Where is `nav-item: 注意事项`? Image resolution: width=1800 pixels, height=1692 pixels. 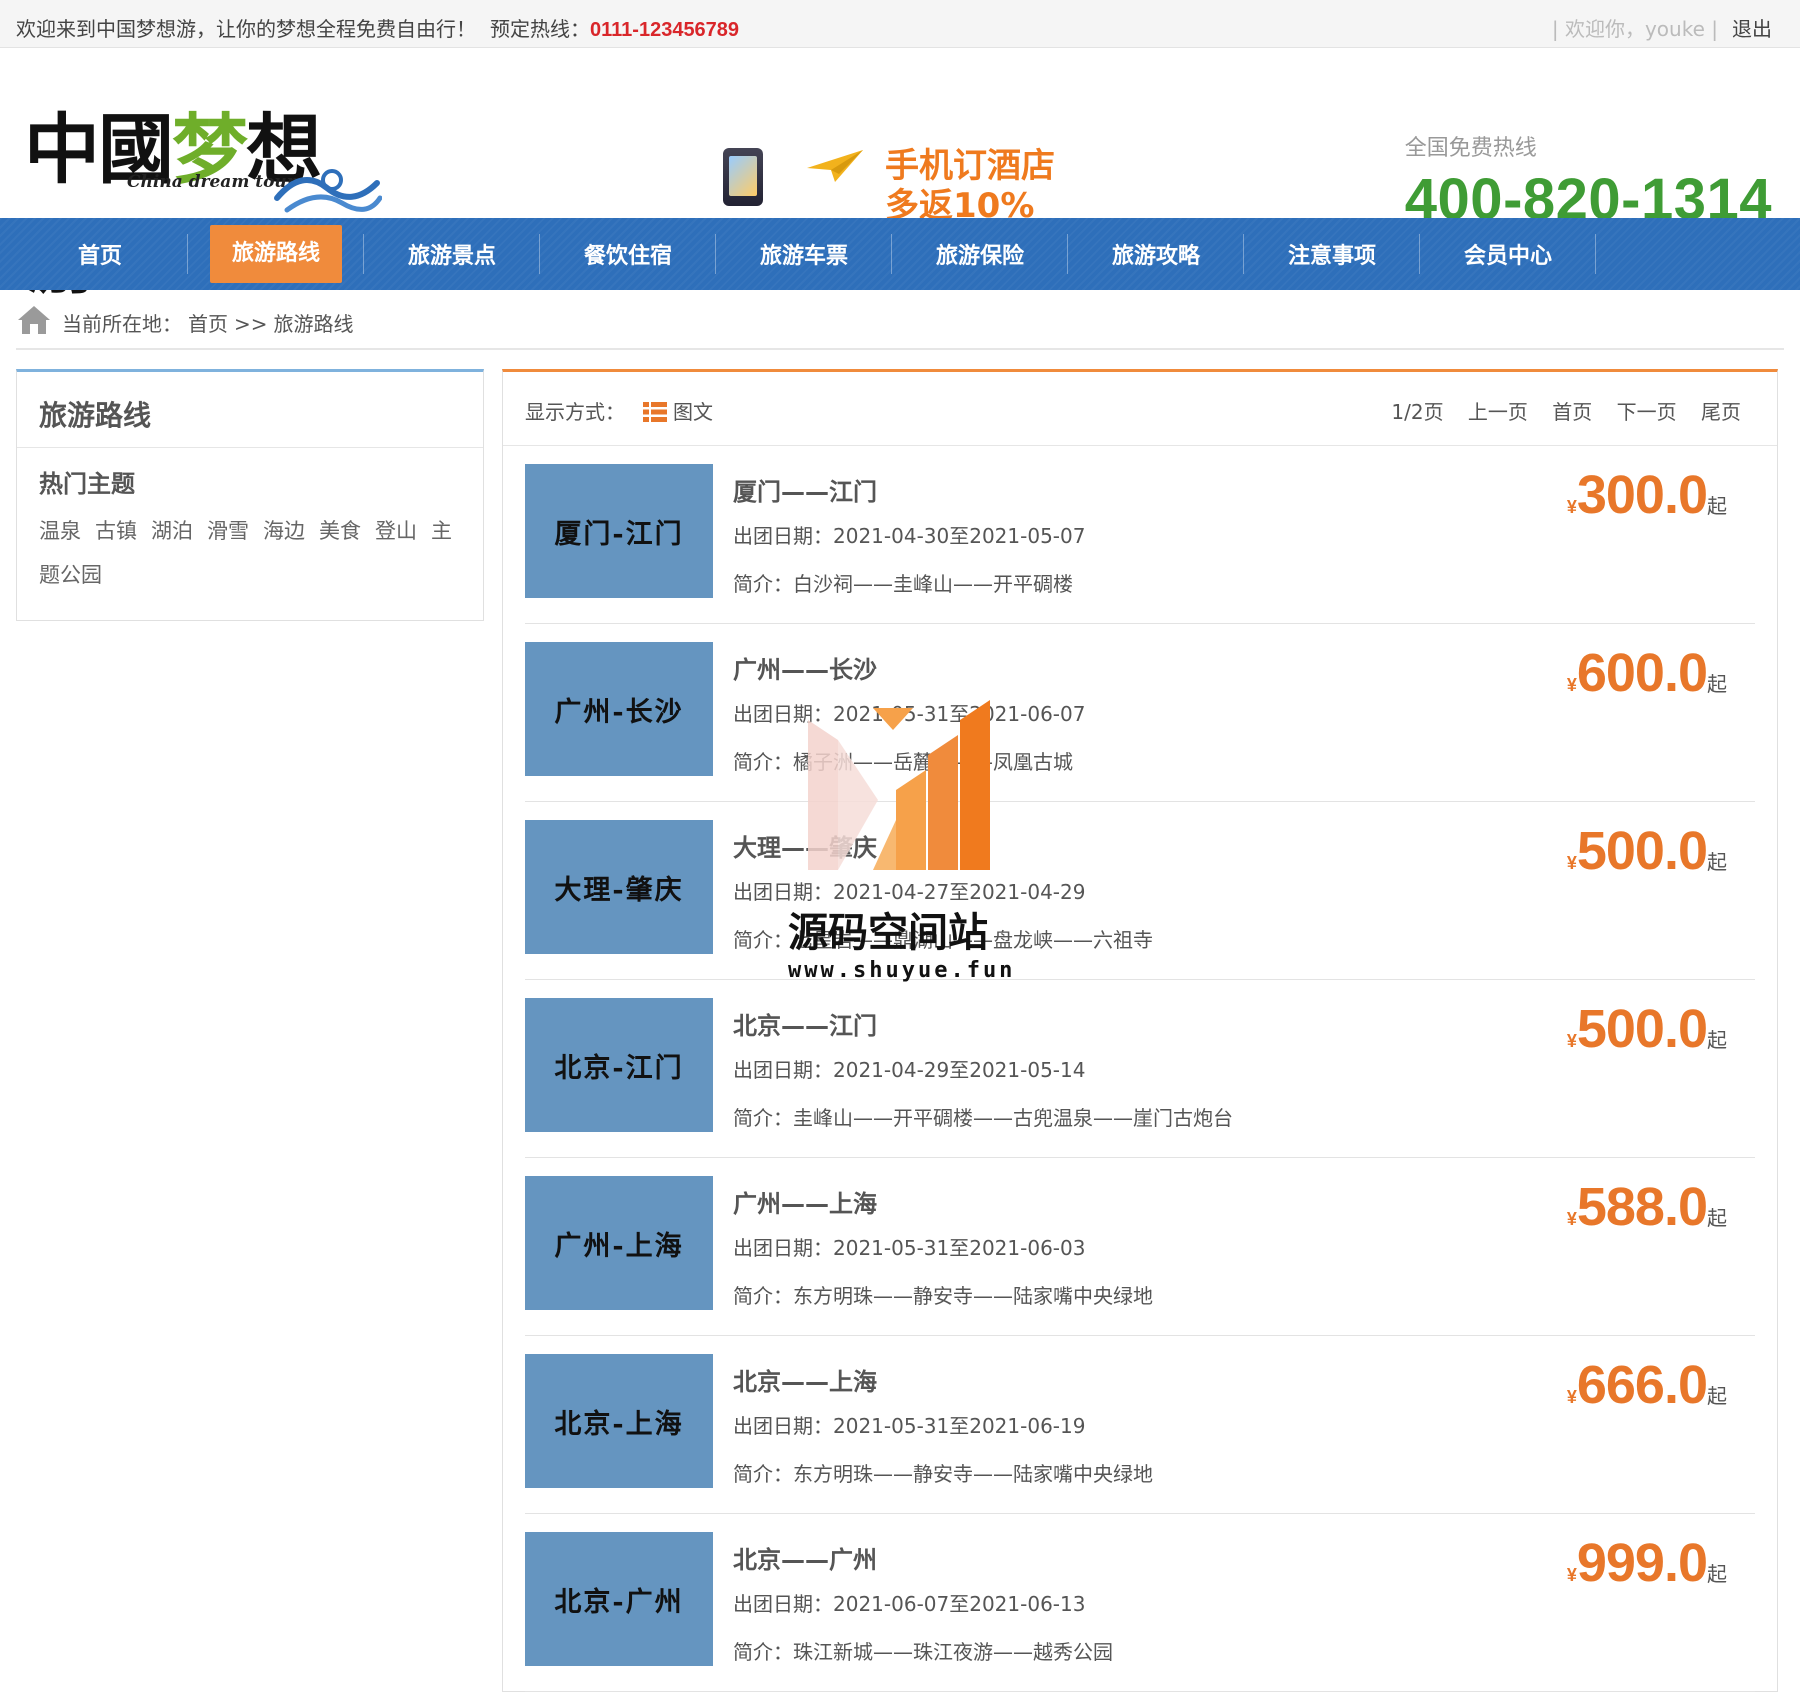
nav-item: 注意事项 is located at coordinates (1332, 254).